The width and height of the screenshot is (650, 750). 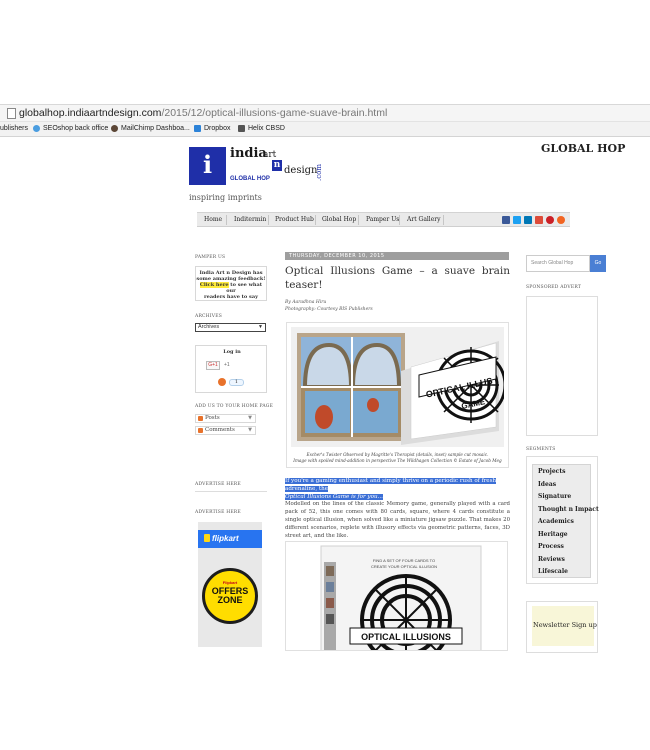 I want to click on nav-global-hop: Global Hop, so click(x=339, y=219).